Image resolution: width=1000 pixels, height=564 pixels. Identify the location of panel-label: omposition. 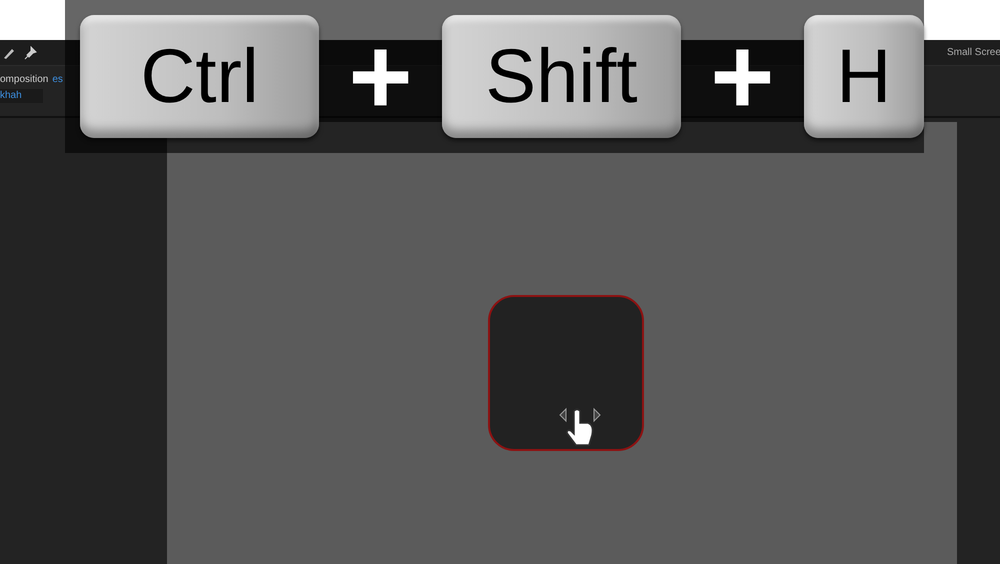
(24, 79).